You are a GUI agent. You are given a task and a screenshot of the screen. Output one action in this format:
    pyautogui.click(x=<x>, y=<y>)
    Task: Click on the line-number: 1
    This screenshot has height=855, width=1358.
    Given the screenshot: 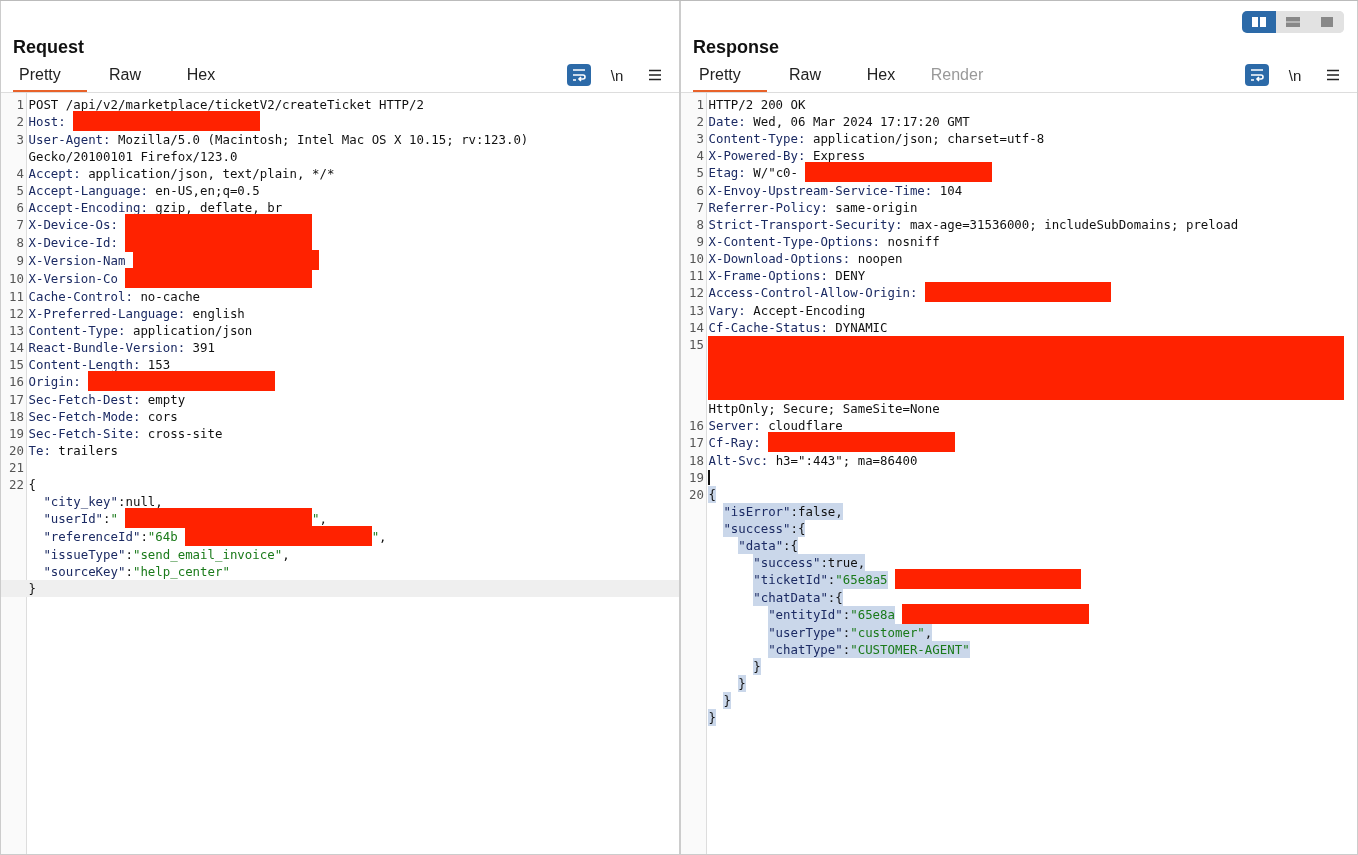 What is the action you would take?
    pyautogui.click(x=20, y=104)
    